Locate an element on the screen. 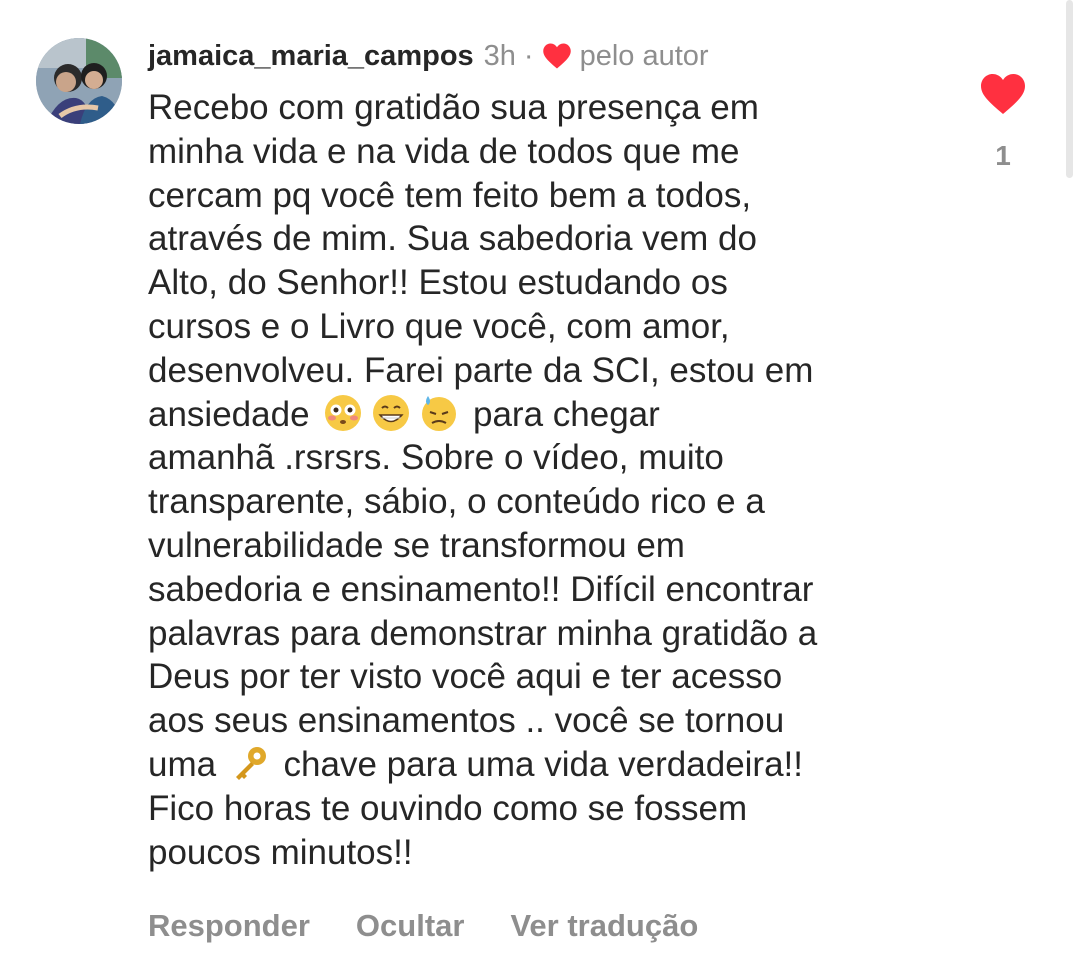 The image size is (1080, 963). text-line: chave para uma vida verdadeira!! is located at coordinates (538, 764).